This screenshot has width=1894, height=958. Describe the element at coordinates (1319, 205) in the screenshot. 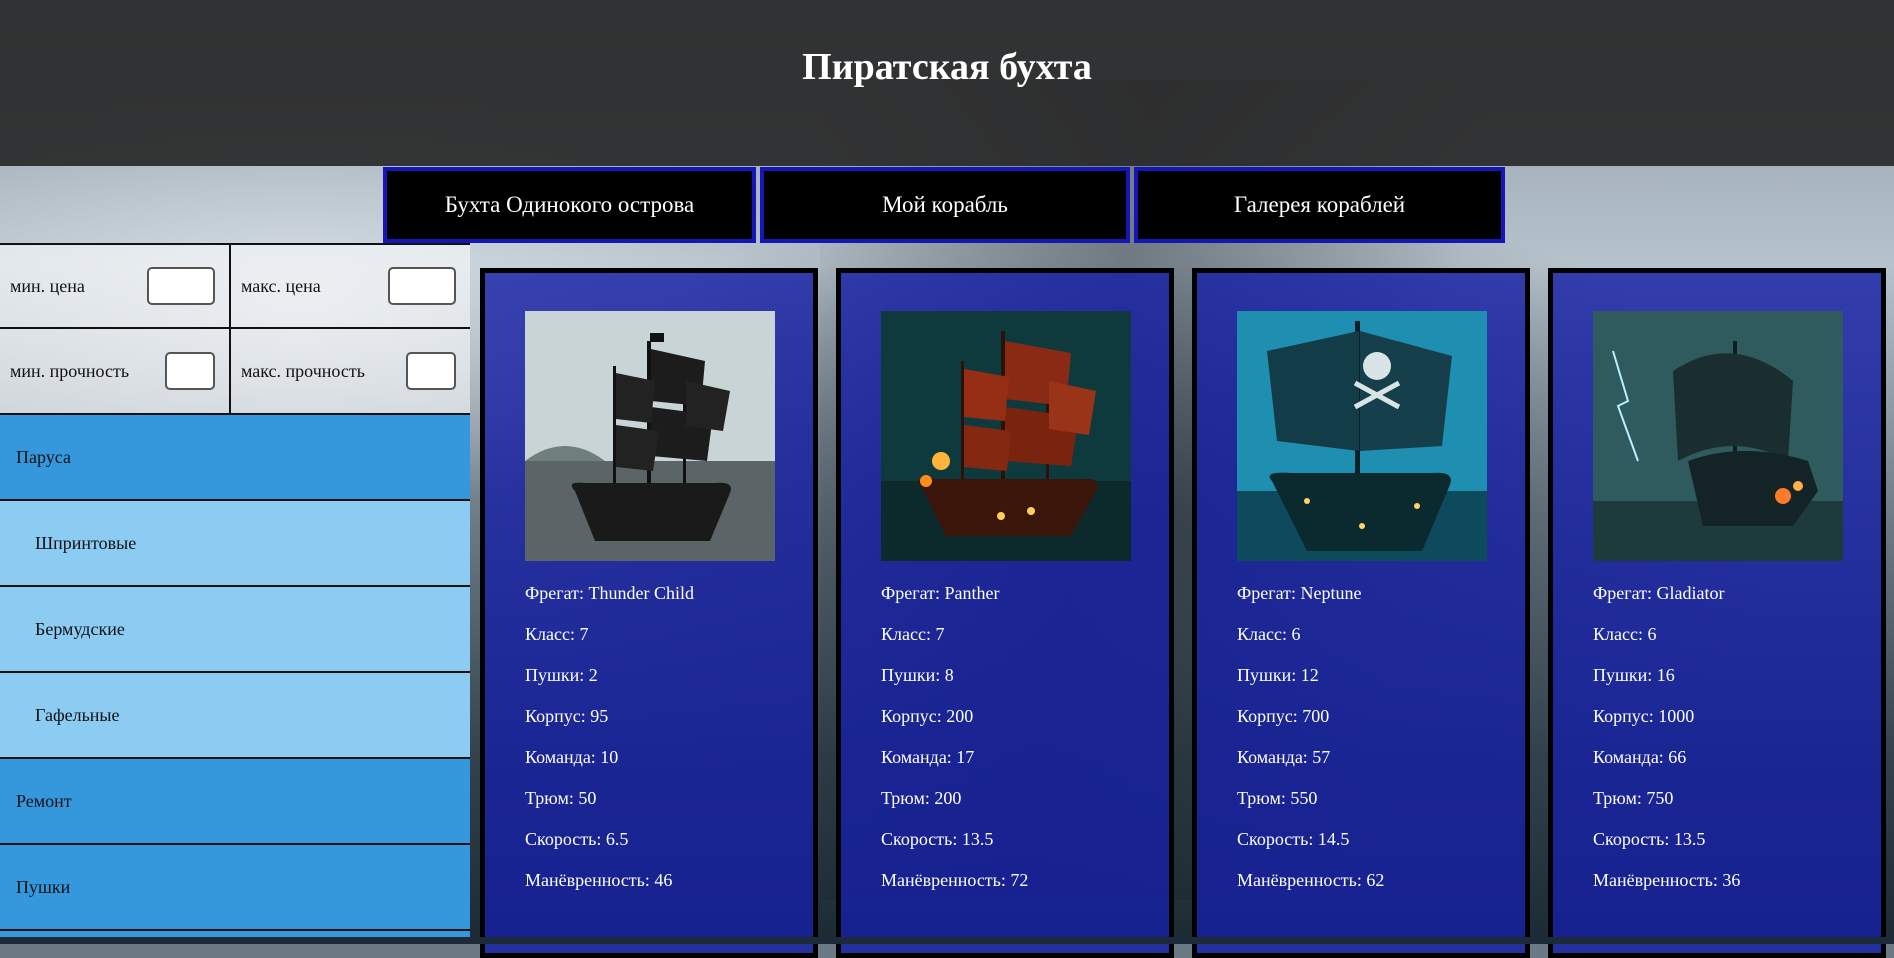

I see `tab-ship-gallery: Галерея кораблей` at that location.